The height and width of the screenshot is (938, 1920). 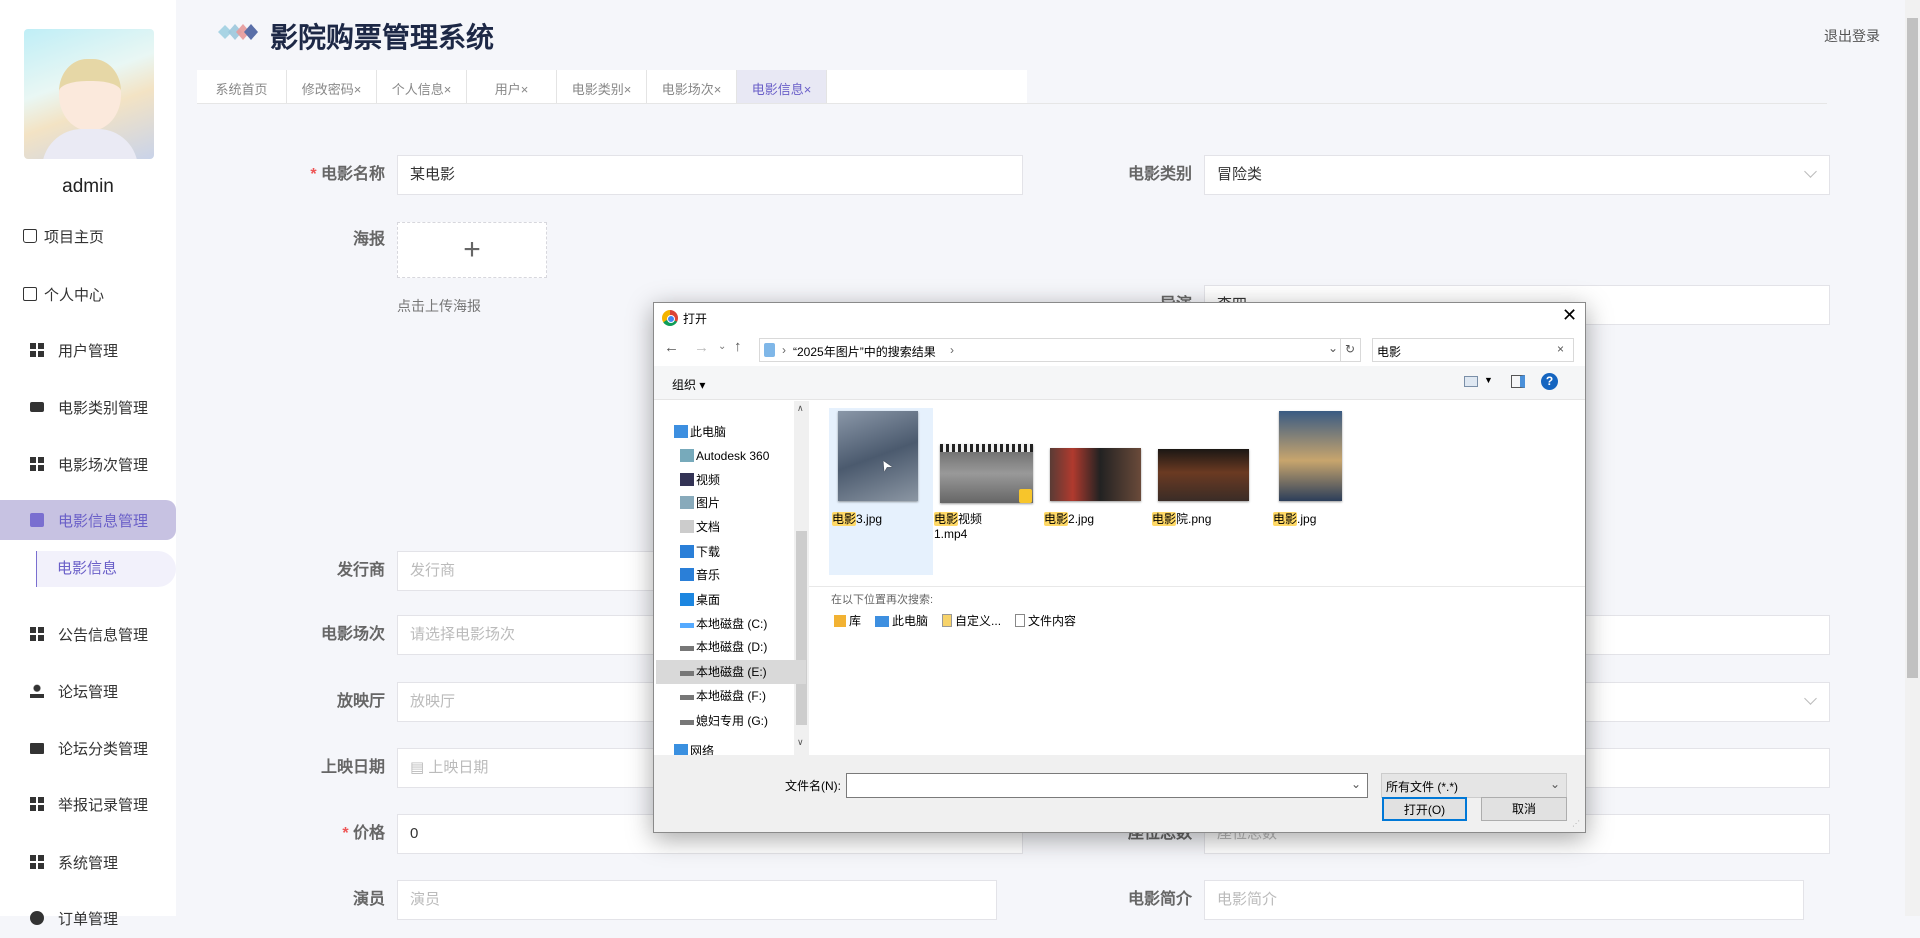 What do you see at coordinates (708, 575) in the screenshot?
I see `nav-item-label: 音乐` at bounding box center [708, 575].